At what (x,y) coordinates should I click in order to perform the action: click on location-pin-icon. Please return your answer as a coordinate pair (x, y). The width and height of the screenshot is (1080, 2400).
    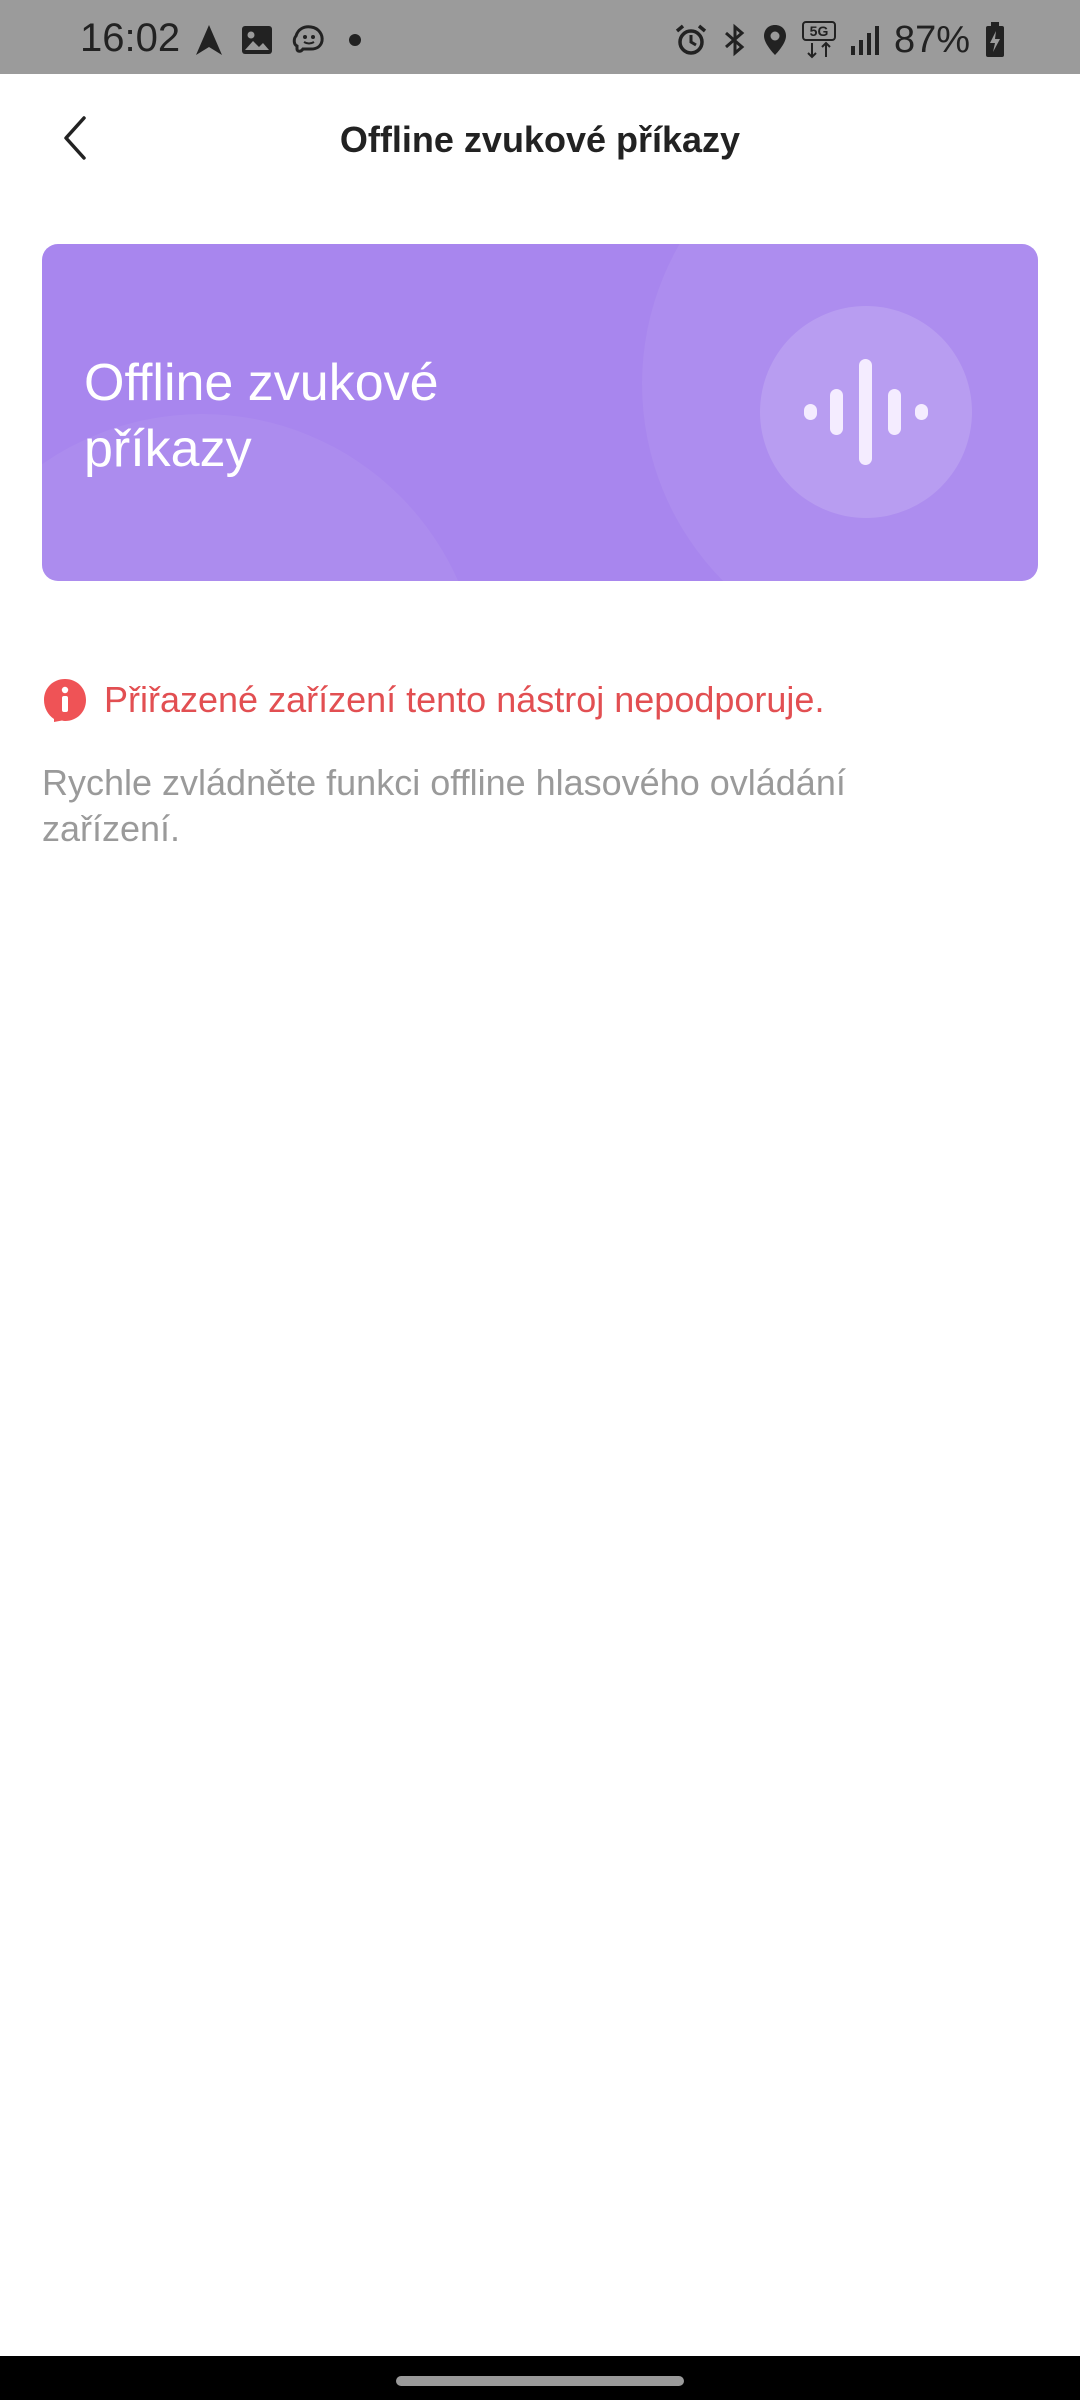
    Looking at the image, I should click on (775, 40).